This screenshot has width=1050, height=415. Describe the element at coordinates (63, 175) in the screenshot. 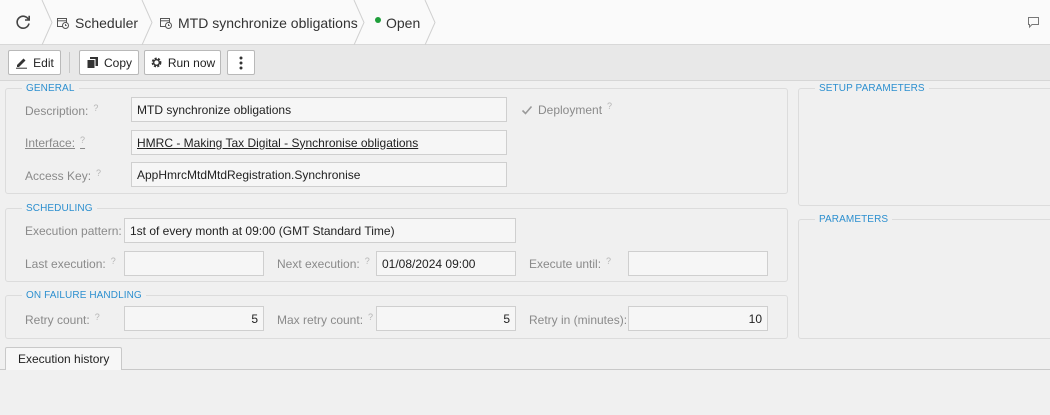

I see `access-key-label: Access Key:?` at that location.